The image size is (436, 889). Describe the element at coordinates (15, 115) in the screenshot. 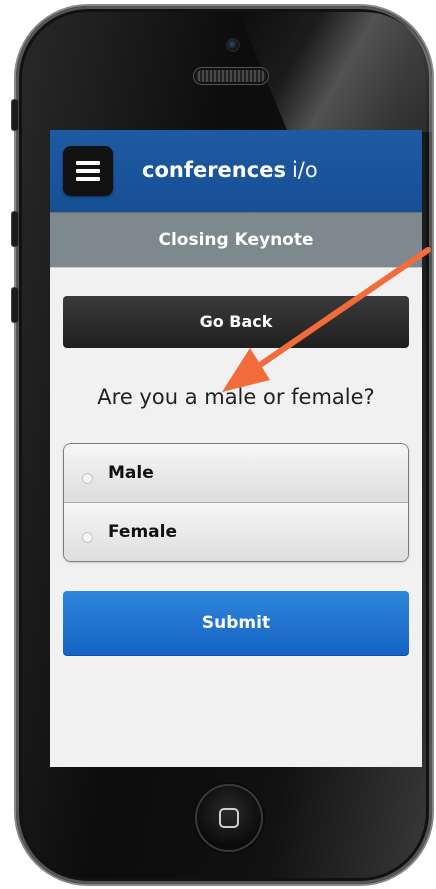

I see `mute-switch` at that location.